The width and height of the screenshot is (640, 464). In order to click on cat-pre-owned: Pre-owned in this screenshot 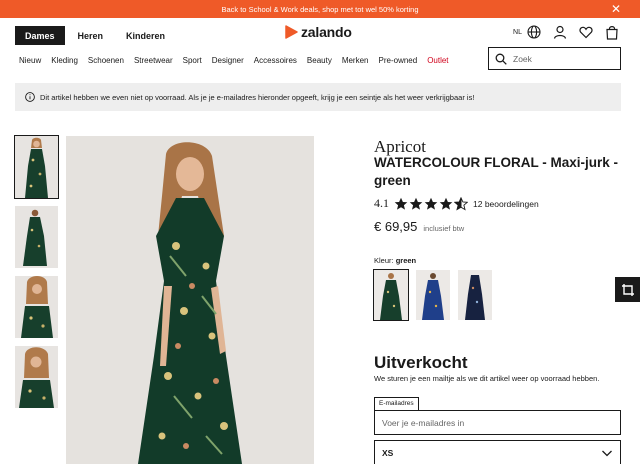, I will do `click(398, 60)`.